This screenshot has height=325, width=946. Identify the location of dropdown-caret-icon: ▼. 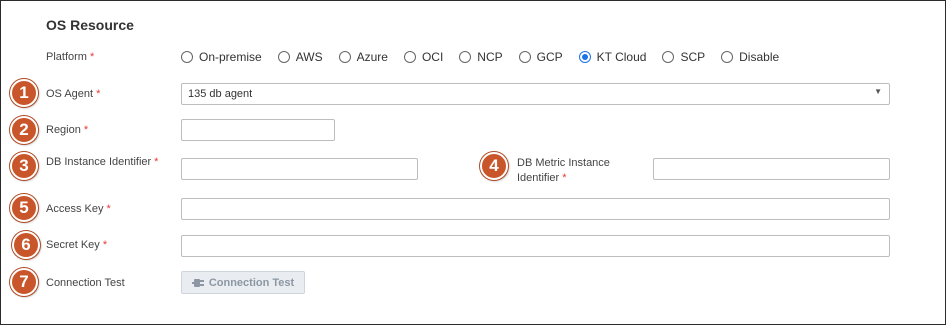
(878, 91).